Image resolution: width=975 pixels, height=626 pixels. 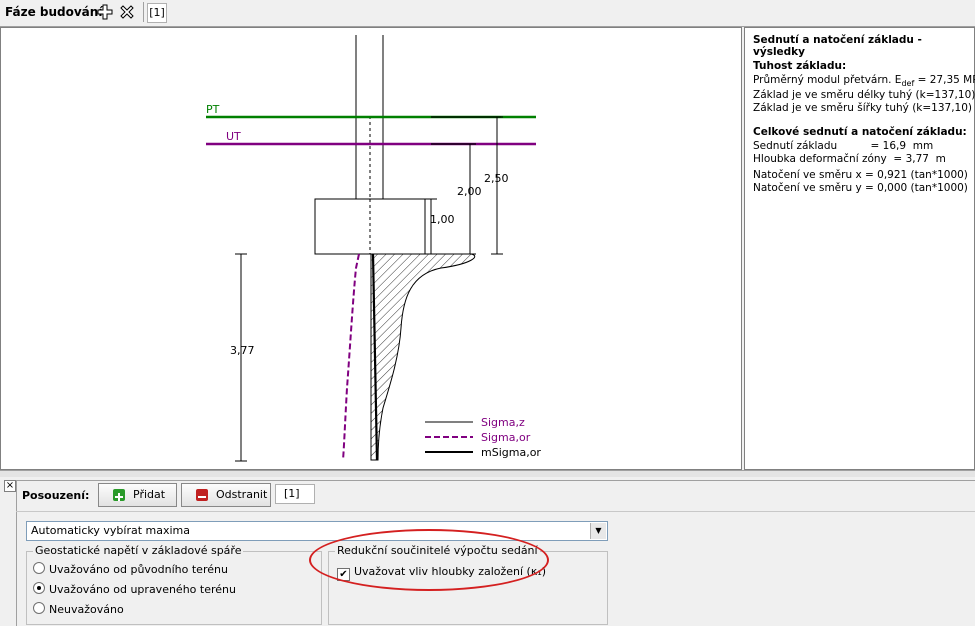 I want to click on verification-label: Posouzení:, so click(x=56, y=495).